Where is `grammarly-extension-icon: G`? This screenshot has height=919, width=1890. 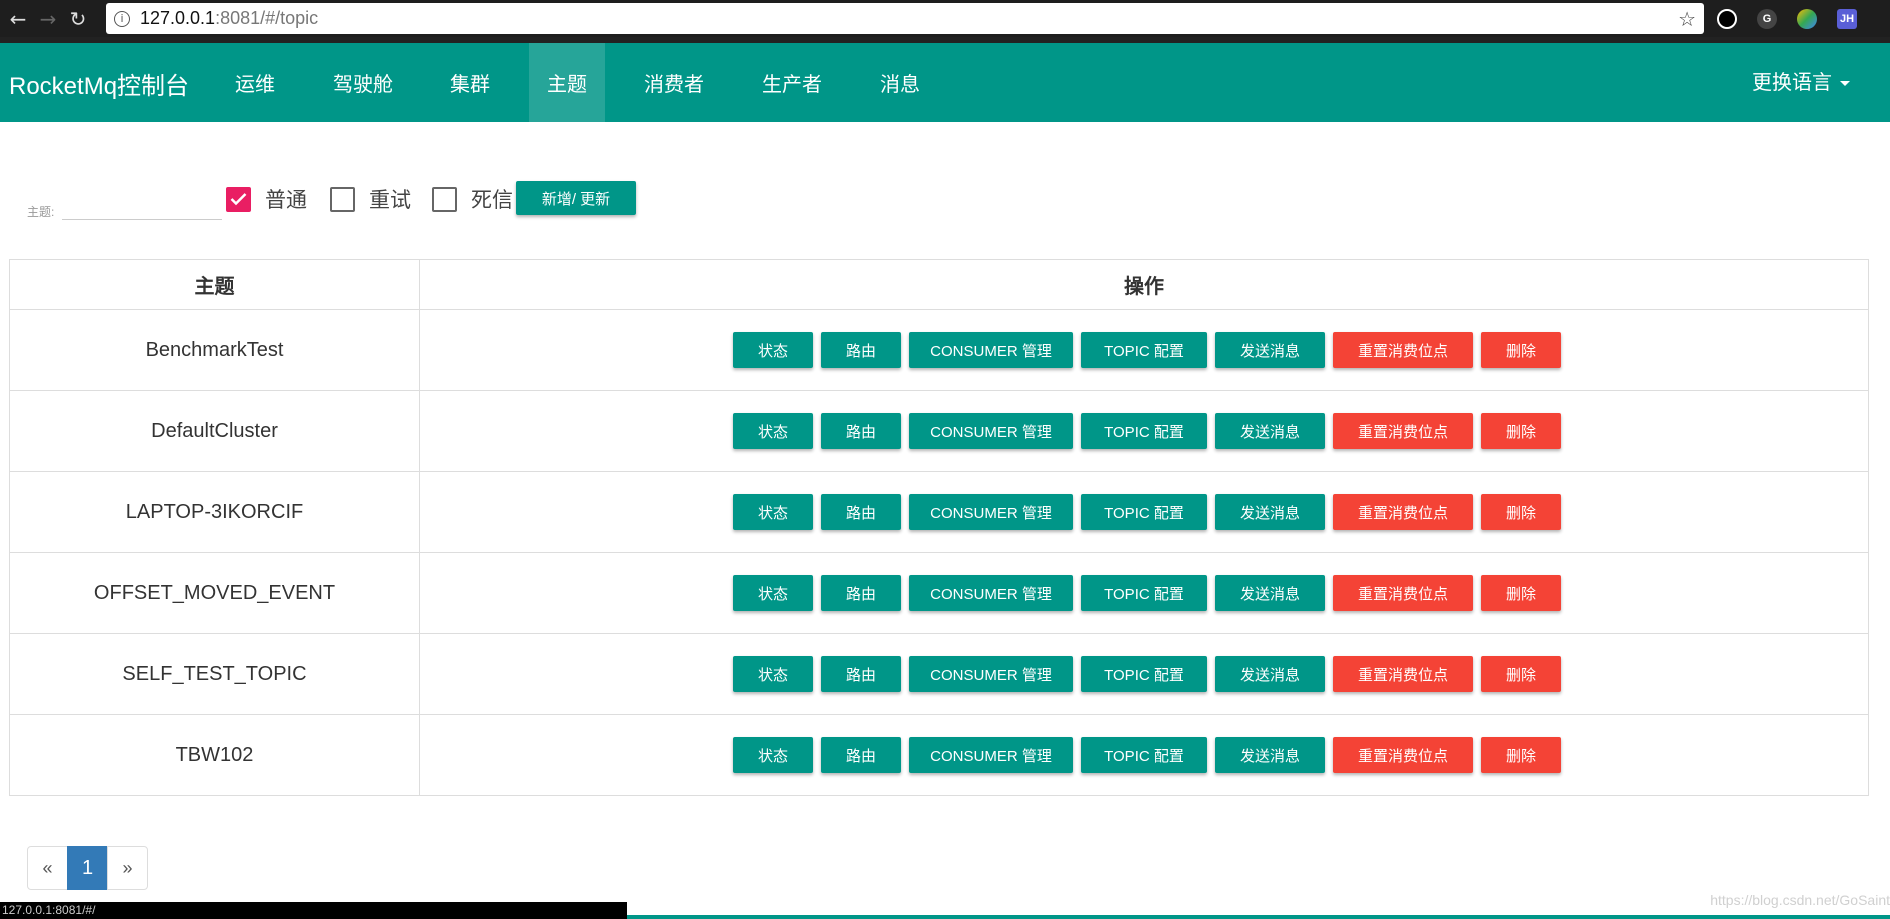 grammarly-extension-icon: G is located at coordinates (1767, 19).